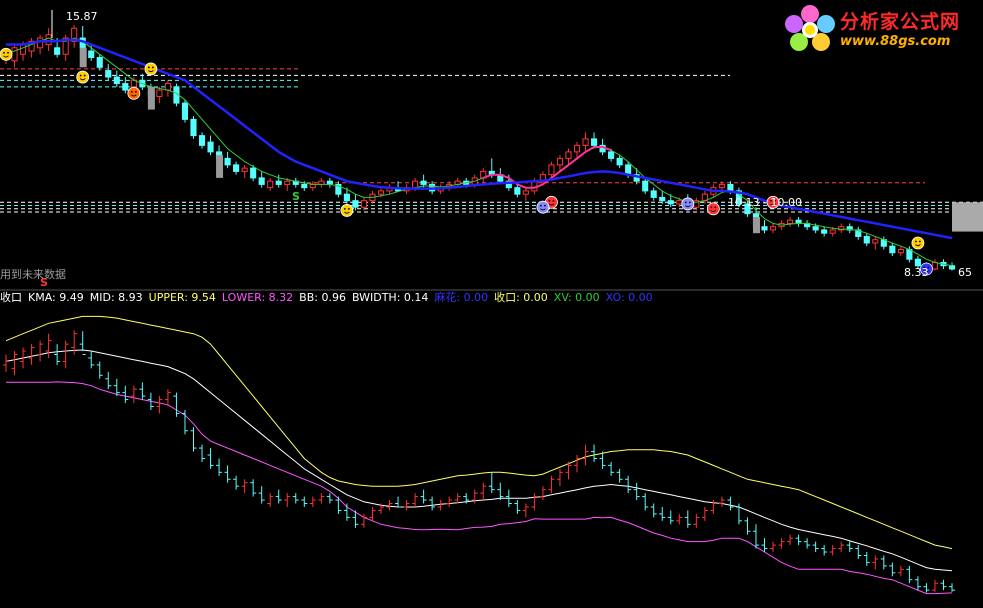 Image resolution: width=983 pixels, height=608 pixels. What do you see at coordinates (56, 297) in the screenshot?
I see `indicator-kma: KMA: 9.49` at bounding box center [56, 297].